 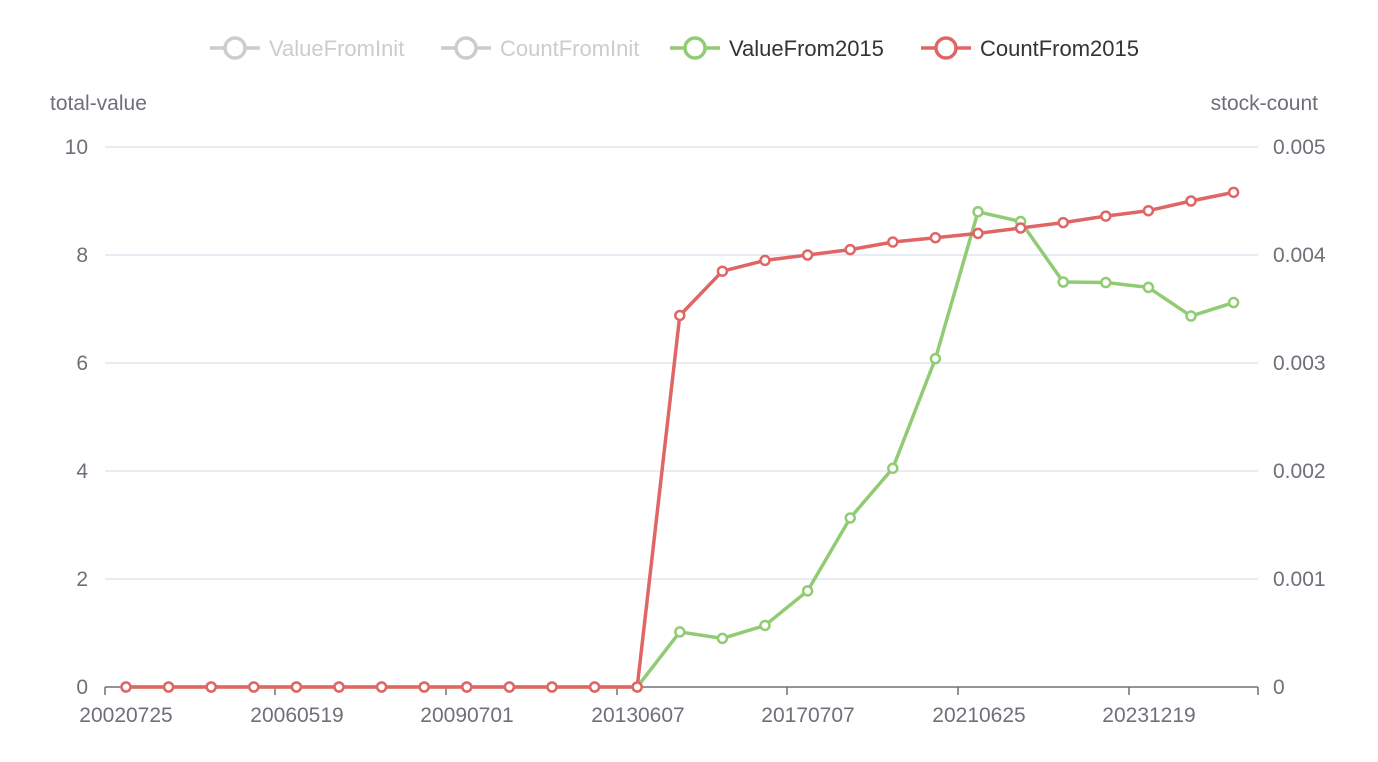 I want to click on legend-label: CountFrom2015, so click(x=1059, y=48).